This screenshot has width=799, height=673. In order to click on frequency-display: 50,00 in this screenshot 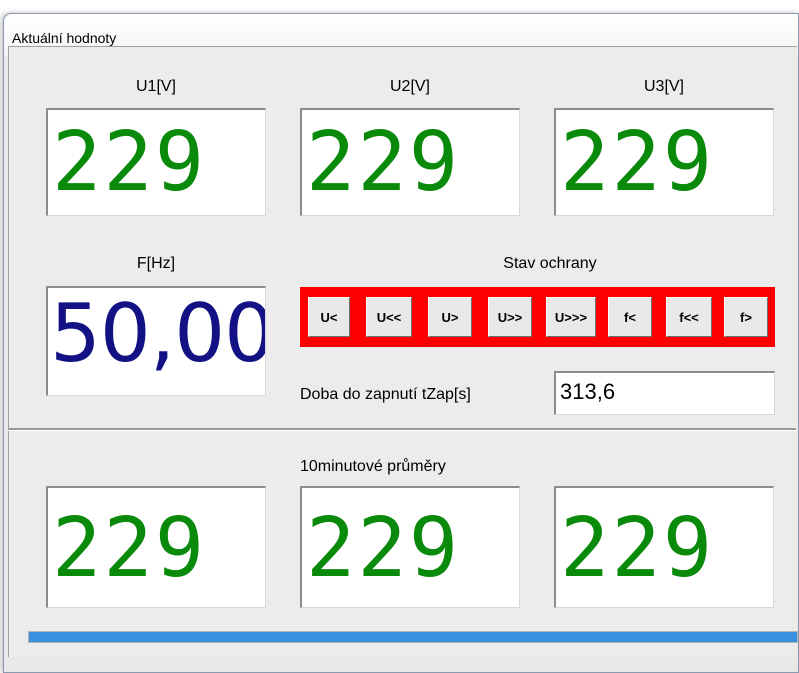, I will do `click(156, 341)`.